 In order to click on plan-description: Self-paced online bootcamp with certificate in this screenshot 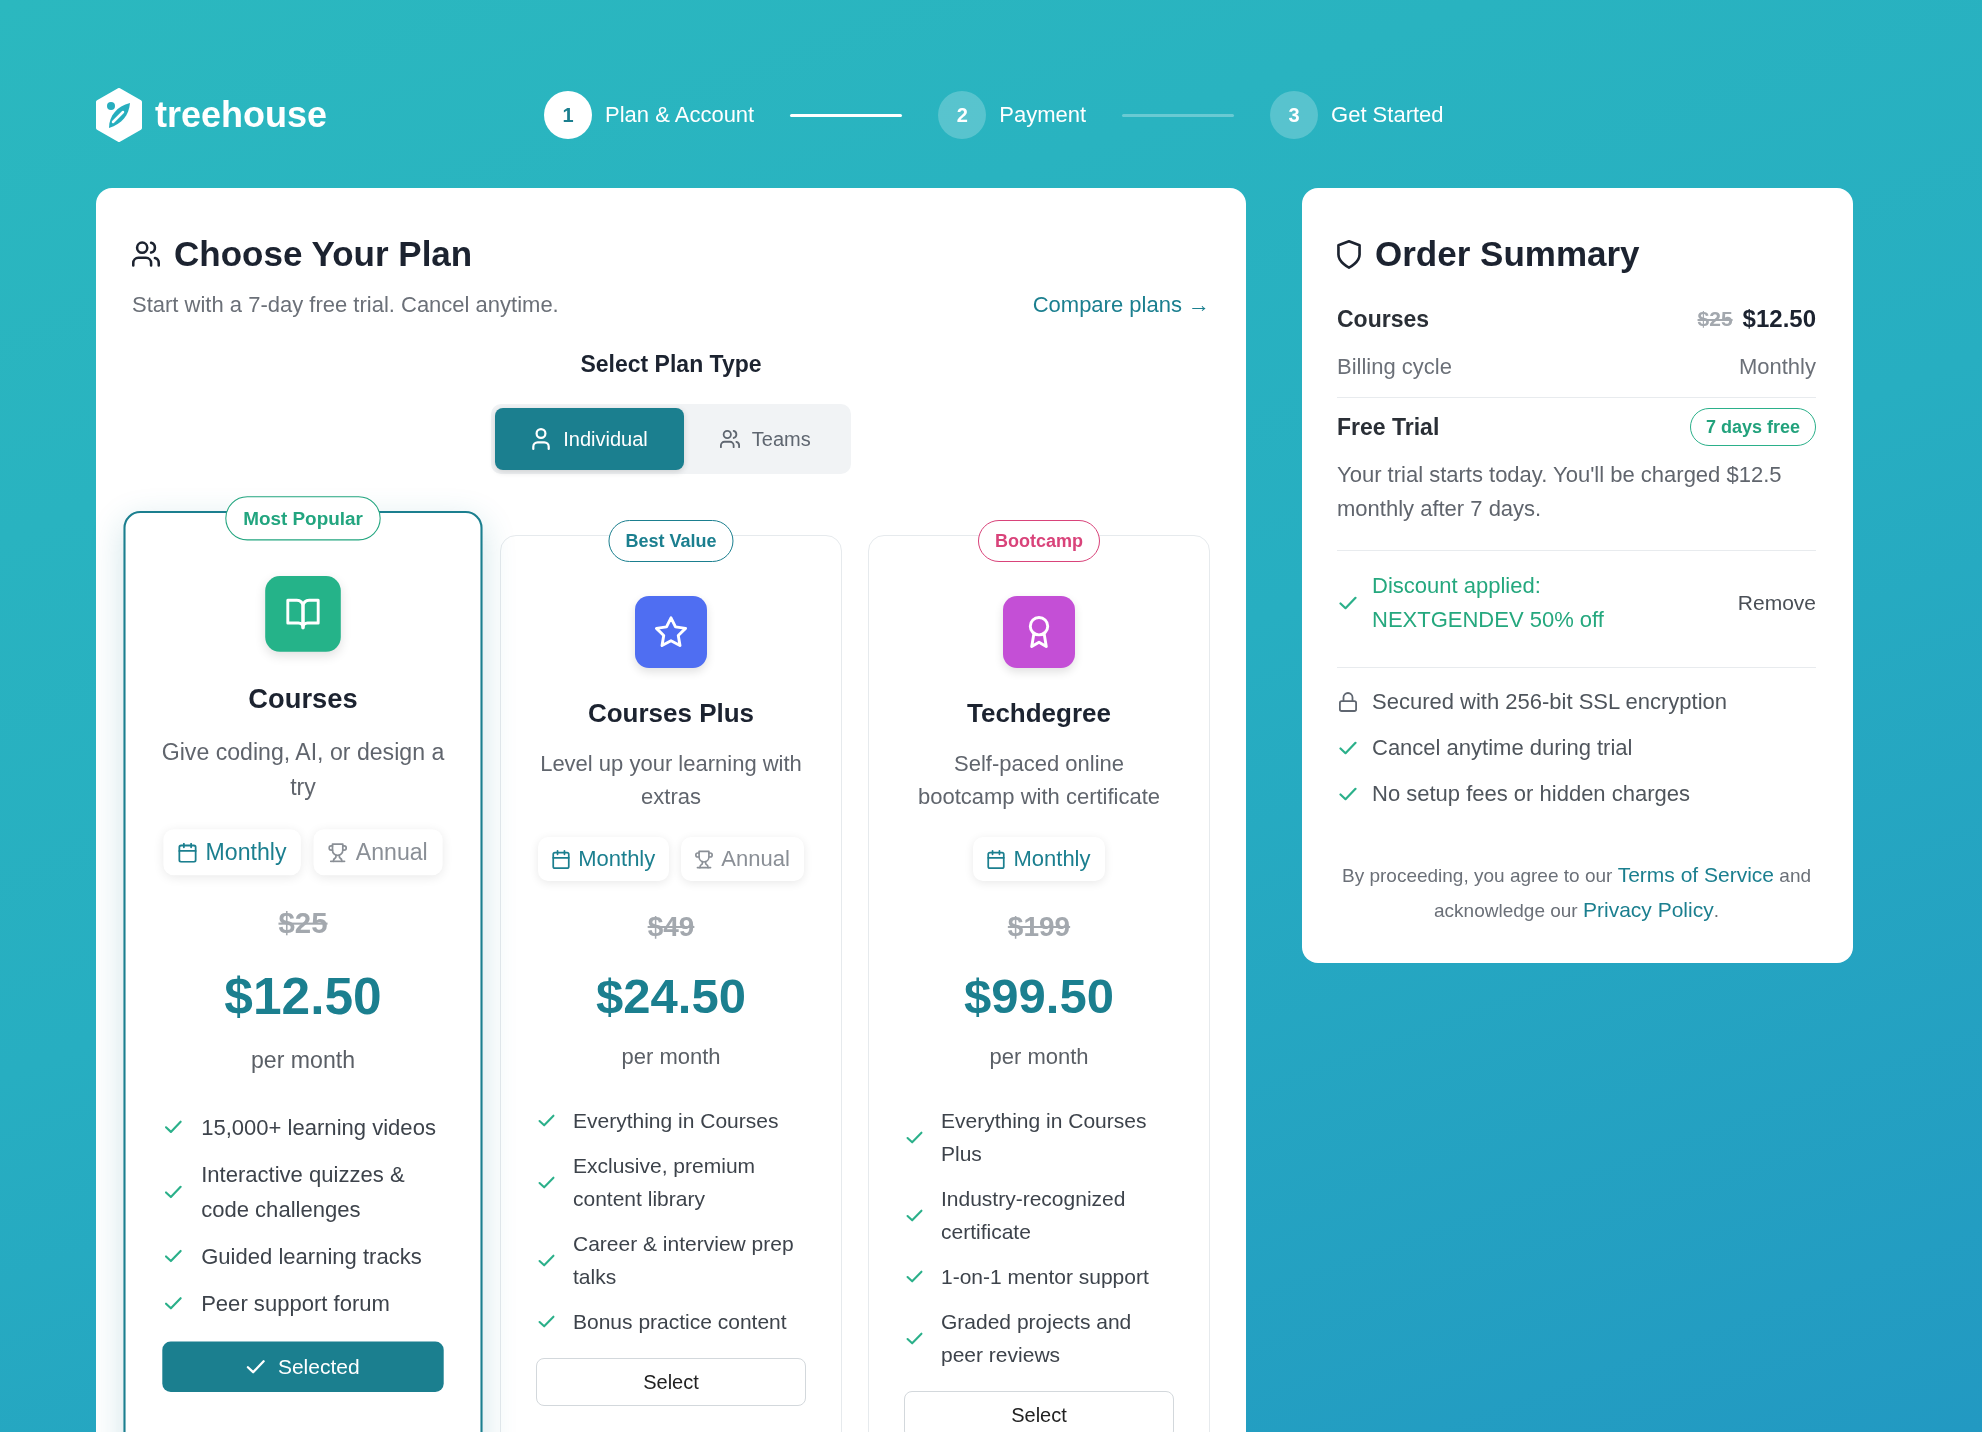, I will do `click(1039, 780)`.